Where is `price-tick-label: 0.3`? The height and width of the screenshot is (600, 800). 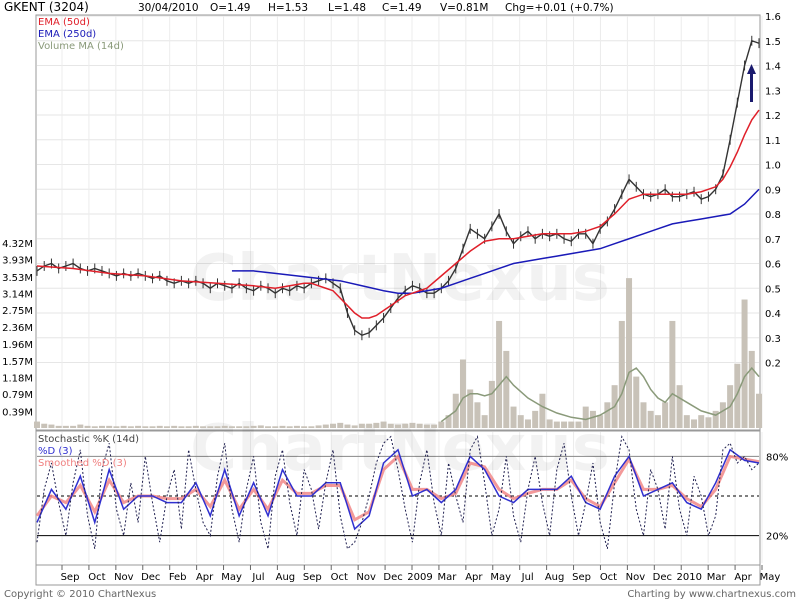 price-tick-label: 0.3 is located at coordinates (773, 339).